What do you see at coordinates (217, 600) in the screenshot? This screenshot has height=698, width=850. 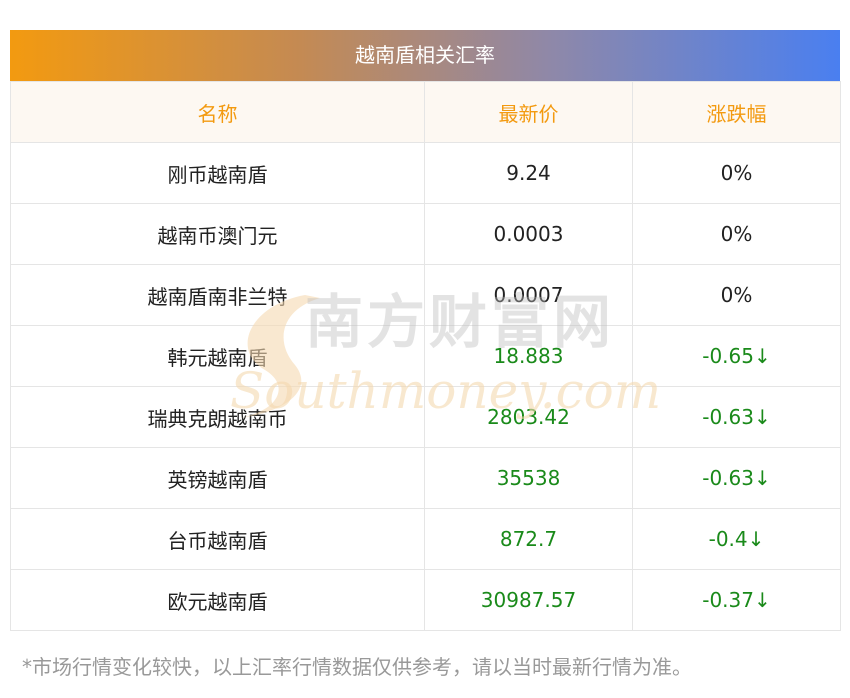 I see `pair-name: 欧元越南盾` at bounding box center [217, 600].